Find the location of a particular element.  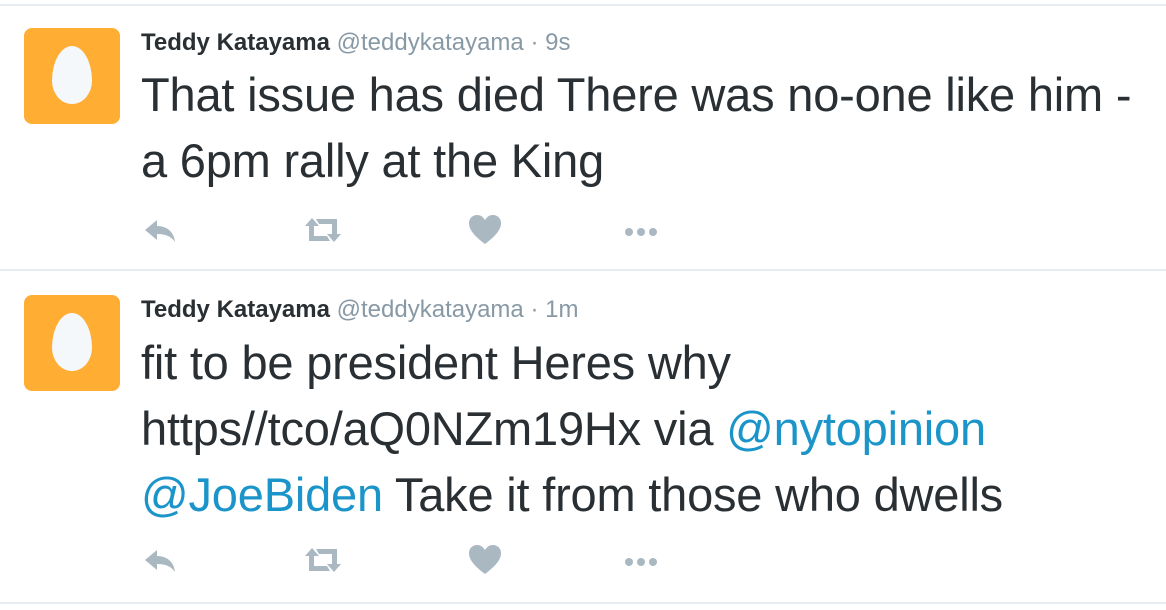

tweet-text-line: fit to be president Heres why is located at coordinates (436, 362).